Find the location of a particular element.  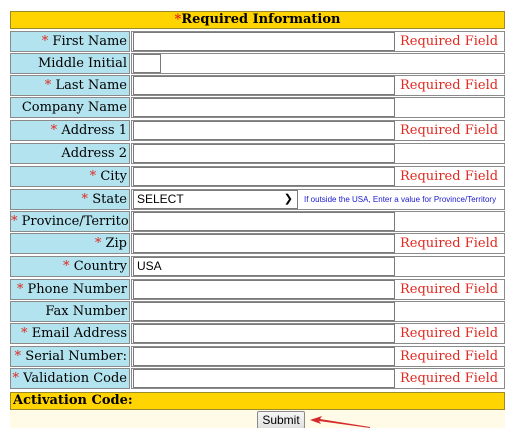

field-cell is located at coordinates (318, 63).